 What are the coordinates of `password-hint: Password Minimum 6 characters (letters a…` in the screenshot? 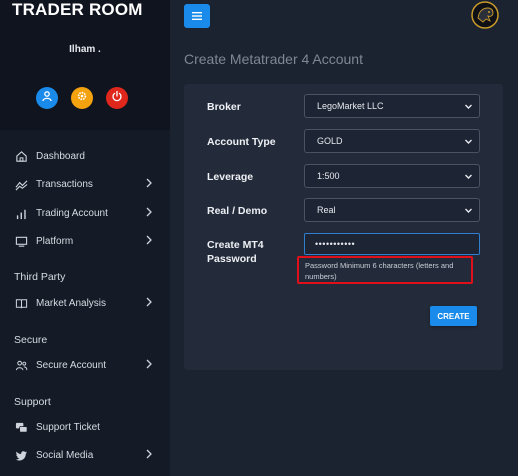 It's located at (385, 270).